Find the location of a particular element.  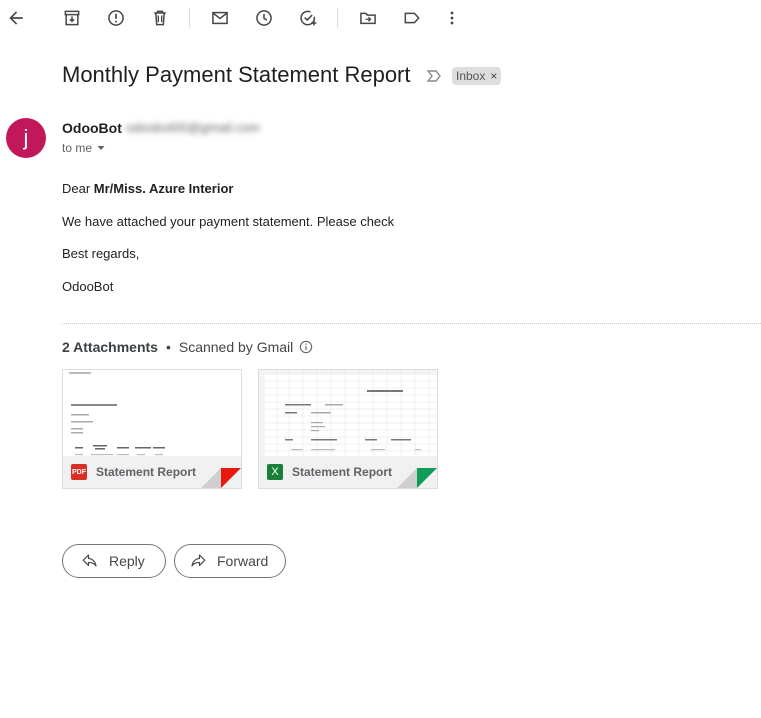

snooze-icon is located at coordinates (264, 18).